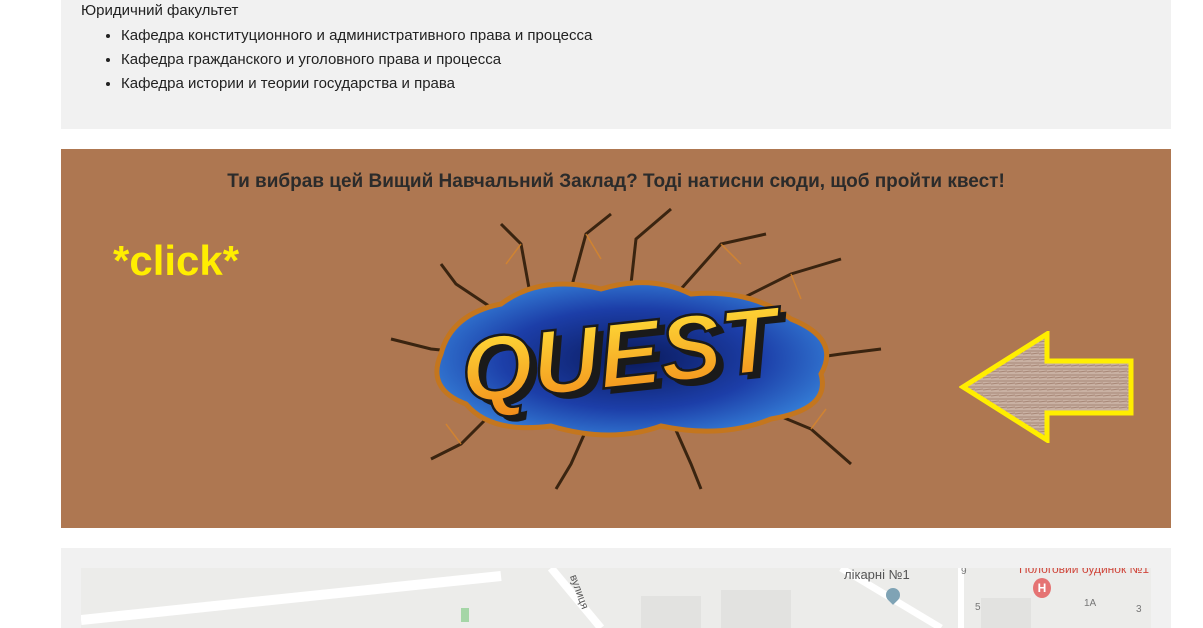  I want to click on map-building-number: 1А, so click(1090, 603).